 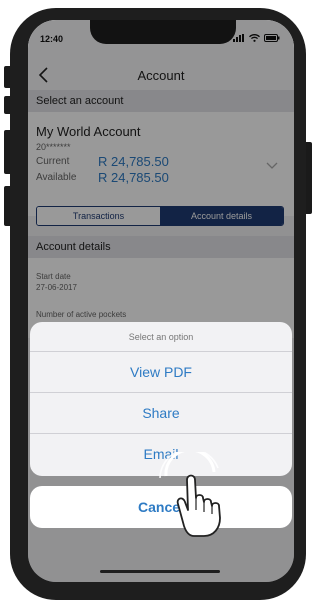 I want to click on view-pdf-option: View PDF, so click(x=161, y=372).